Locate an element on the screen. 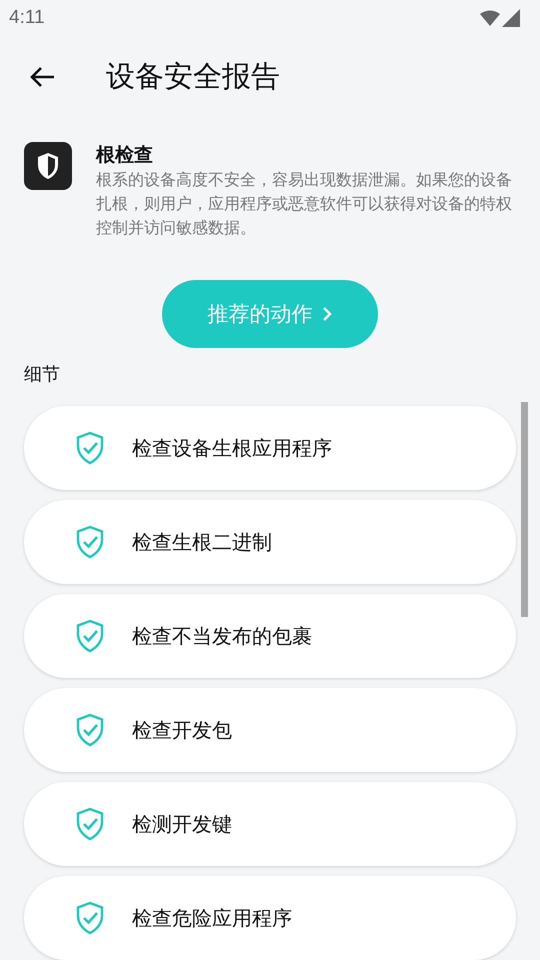 Image resolution: width=540 pixels, height=960 pixels. back-arrow-icon is located at coordinates (42, 77).